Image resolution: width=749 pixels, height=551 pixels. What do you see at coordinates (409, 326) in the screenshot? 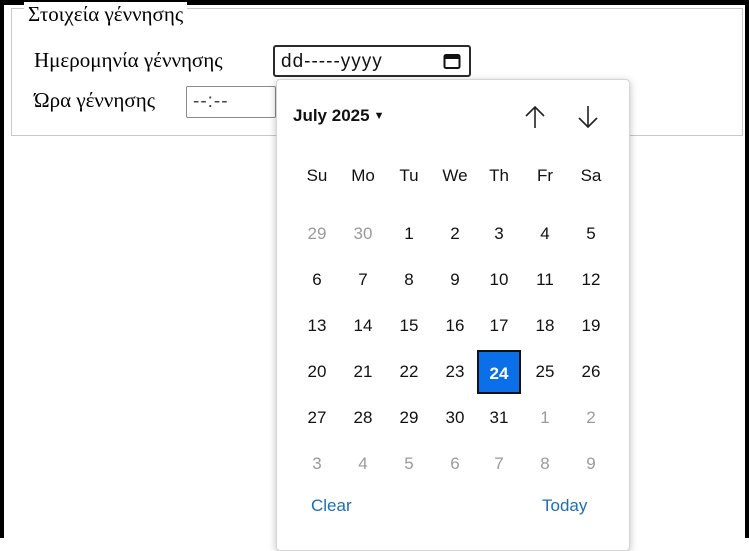
I see `day-cell: 15` at bounding box center [409, 326].